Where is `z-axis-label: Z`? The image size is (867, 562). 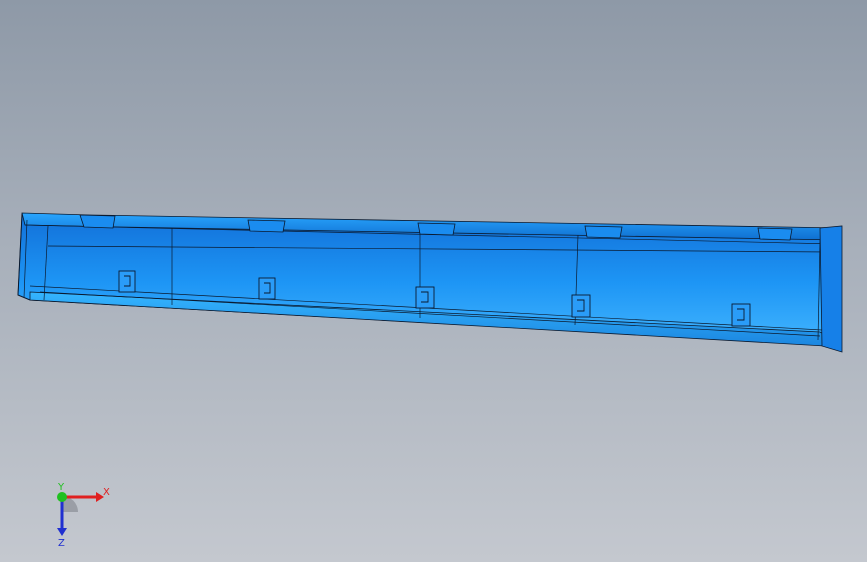 z-axis-label: Z is located at coordinates (61, 543).